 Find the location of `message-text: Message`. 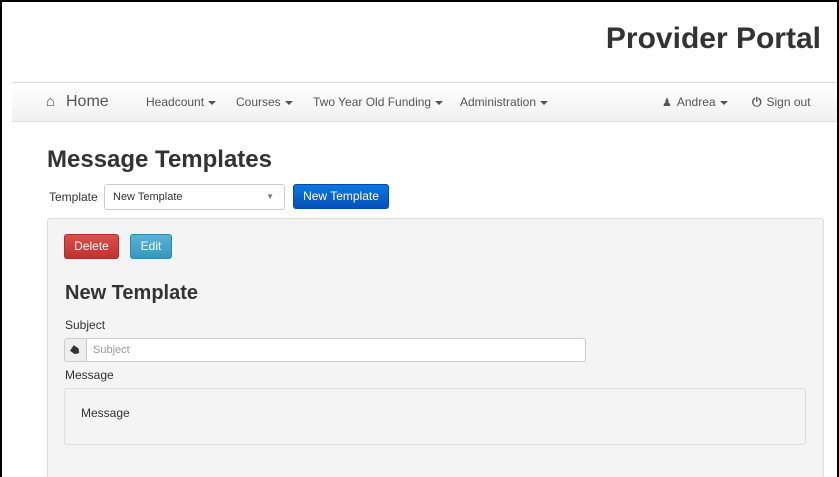

message-text: Message is located at coordinates (105, 413).